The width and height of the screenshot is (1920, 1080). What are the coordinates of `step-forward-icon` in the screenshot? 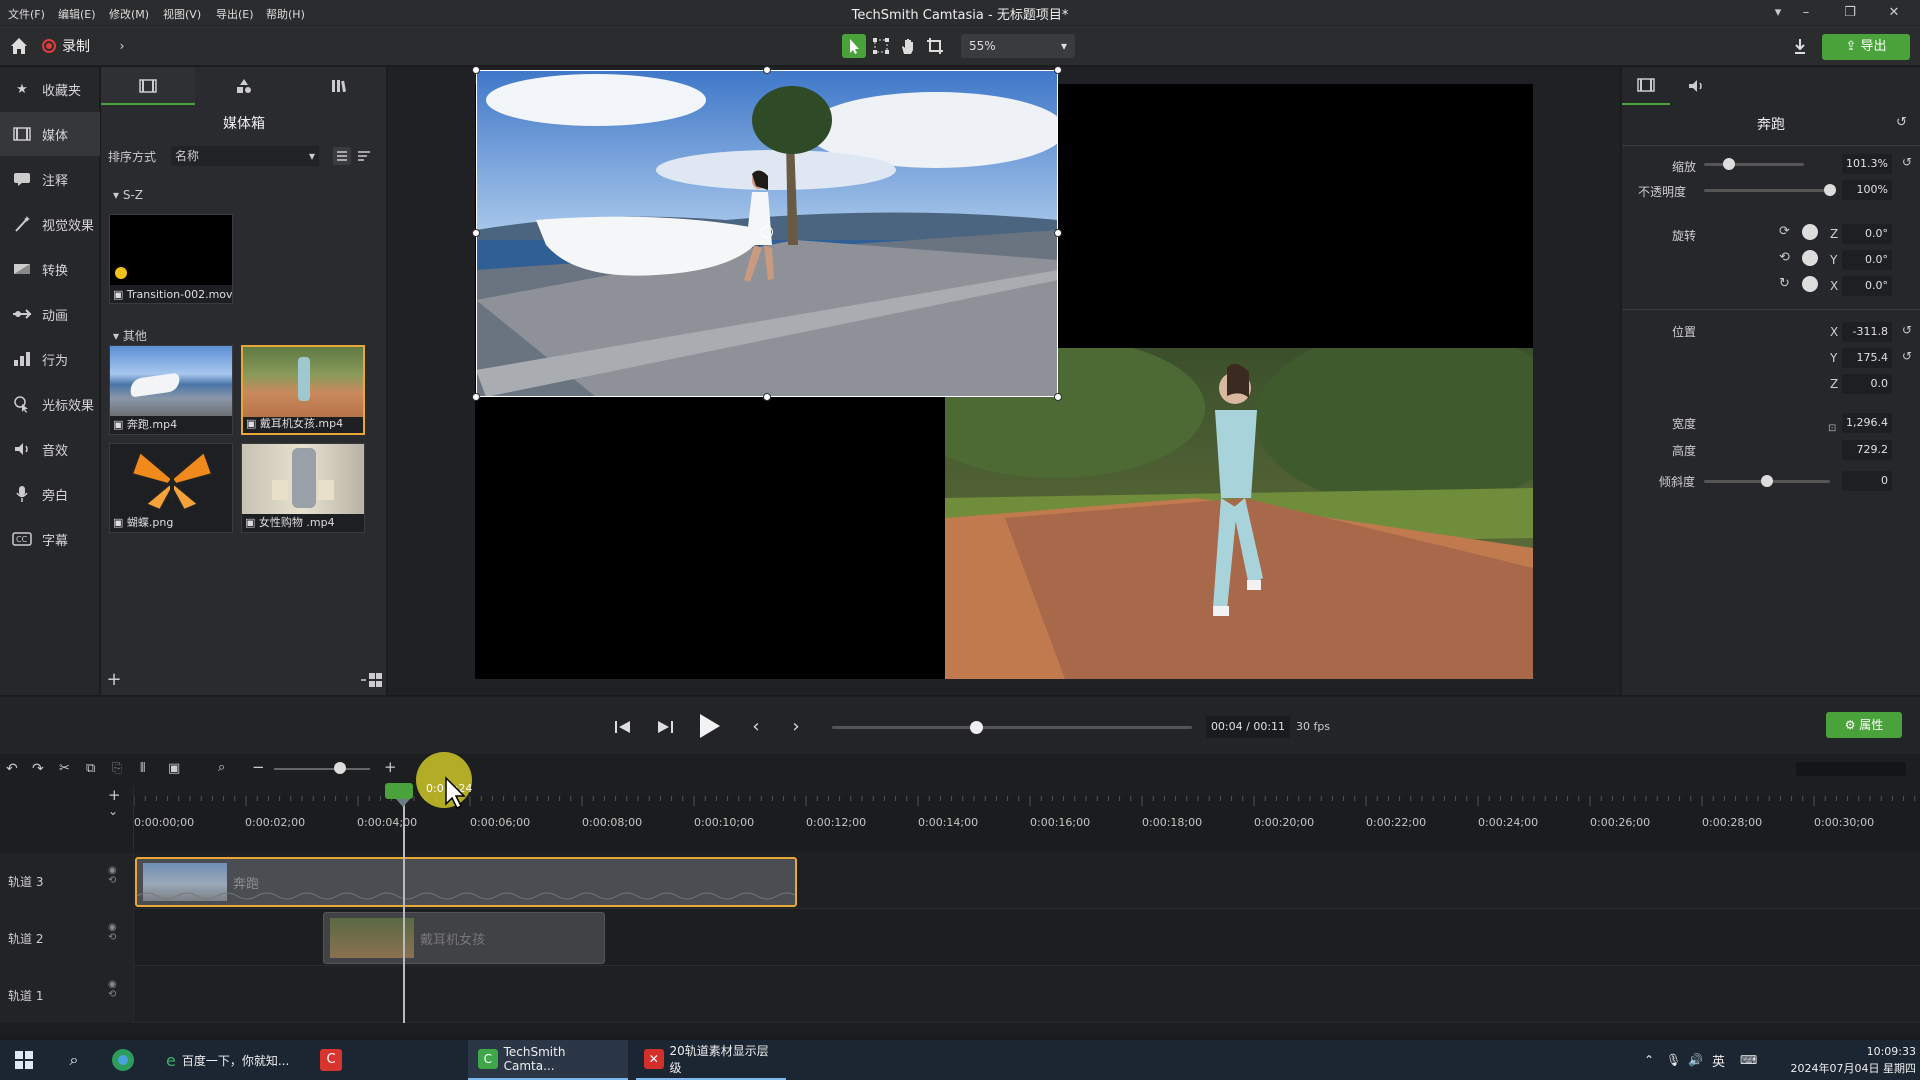 It's located at (665, 727).